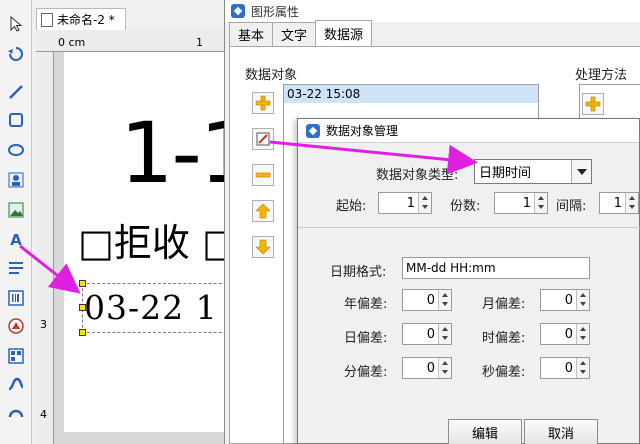 This screenshot has width=640, height=444. Describe the element at coordinates (485, 431) in the screenshot. I see `edit-button: 编辑` at that location.